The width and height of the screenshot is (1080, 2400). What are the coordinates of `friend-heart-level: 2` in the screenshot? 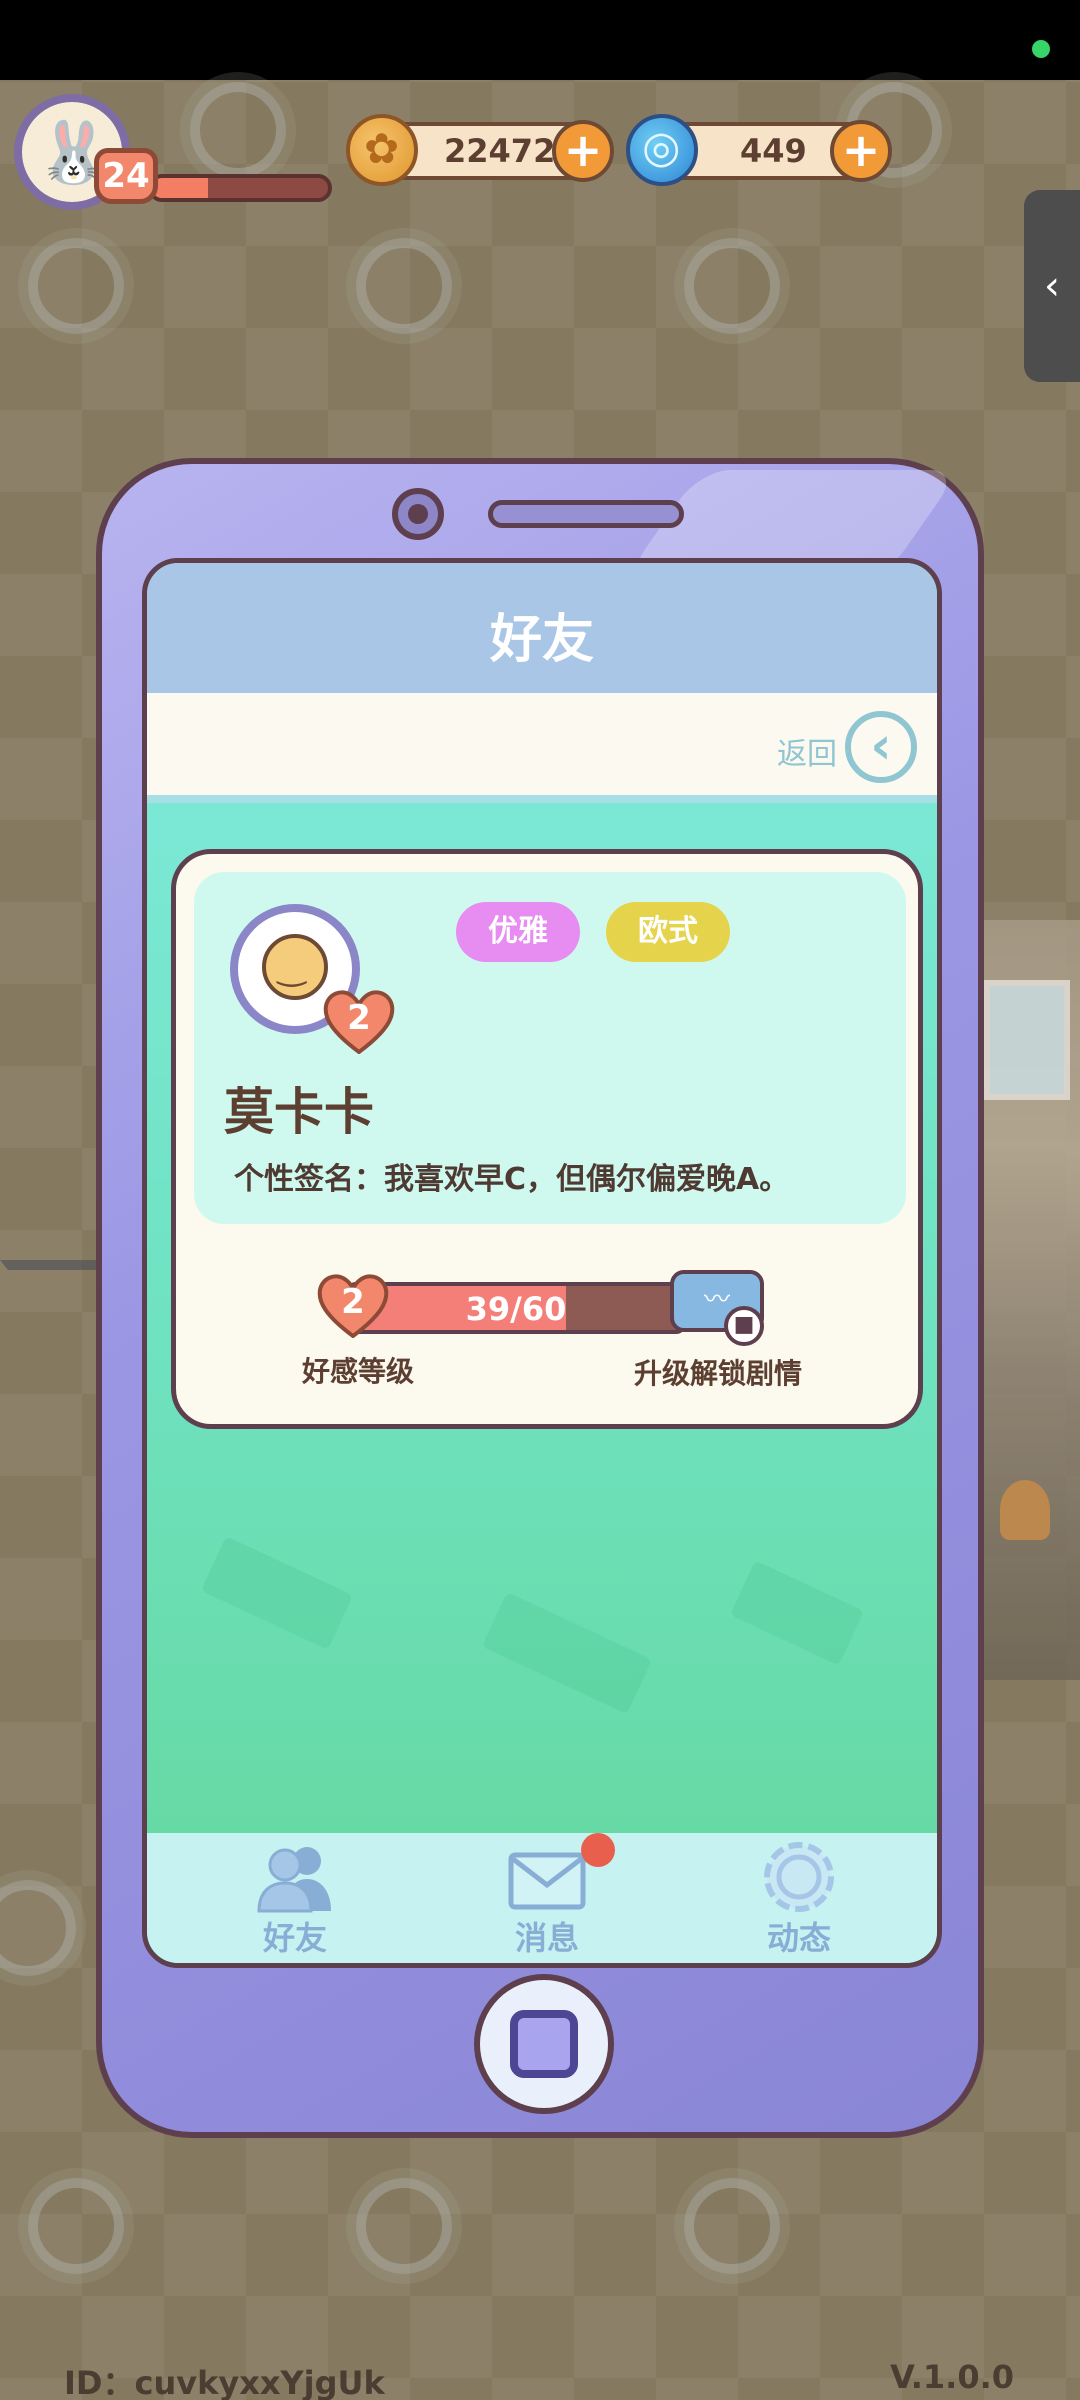 It's located at (359, 1021).